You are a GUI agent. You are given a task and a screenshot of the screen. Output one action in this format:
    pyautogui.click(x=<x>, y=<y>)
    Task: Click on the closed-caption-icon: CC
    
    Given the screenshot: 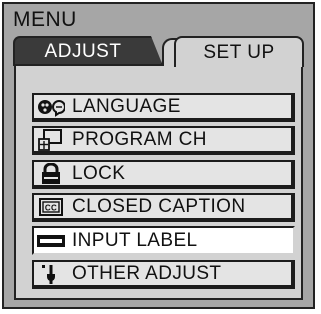 What is the action you would take?
    pyautogui.click(x=51, y=207)
    